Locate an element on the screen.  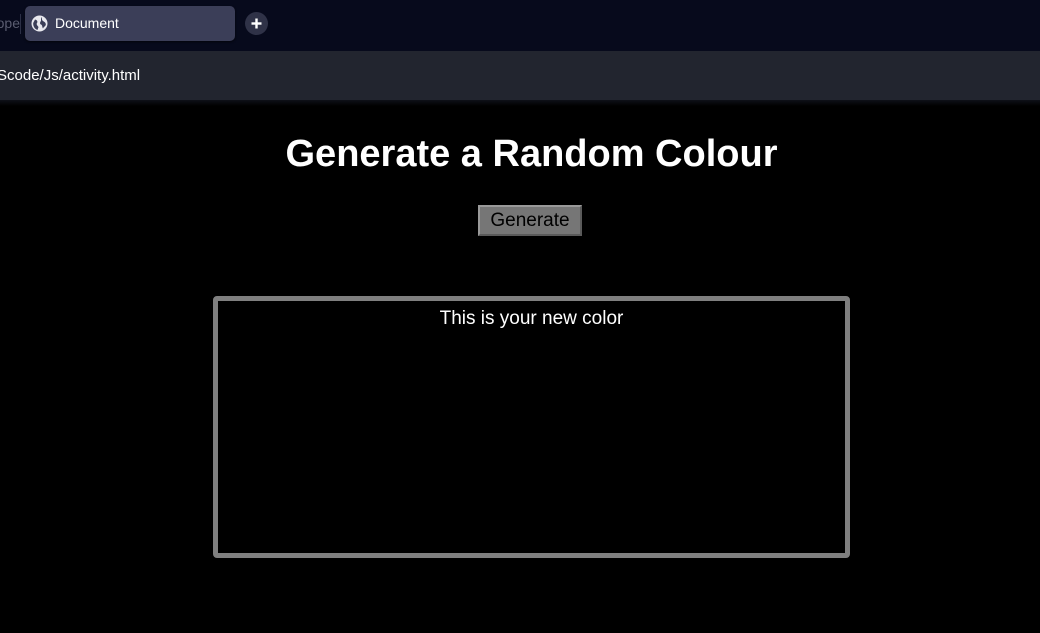
page-title: Generate a Random Colour is located at coordinates (531, 154).